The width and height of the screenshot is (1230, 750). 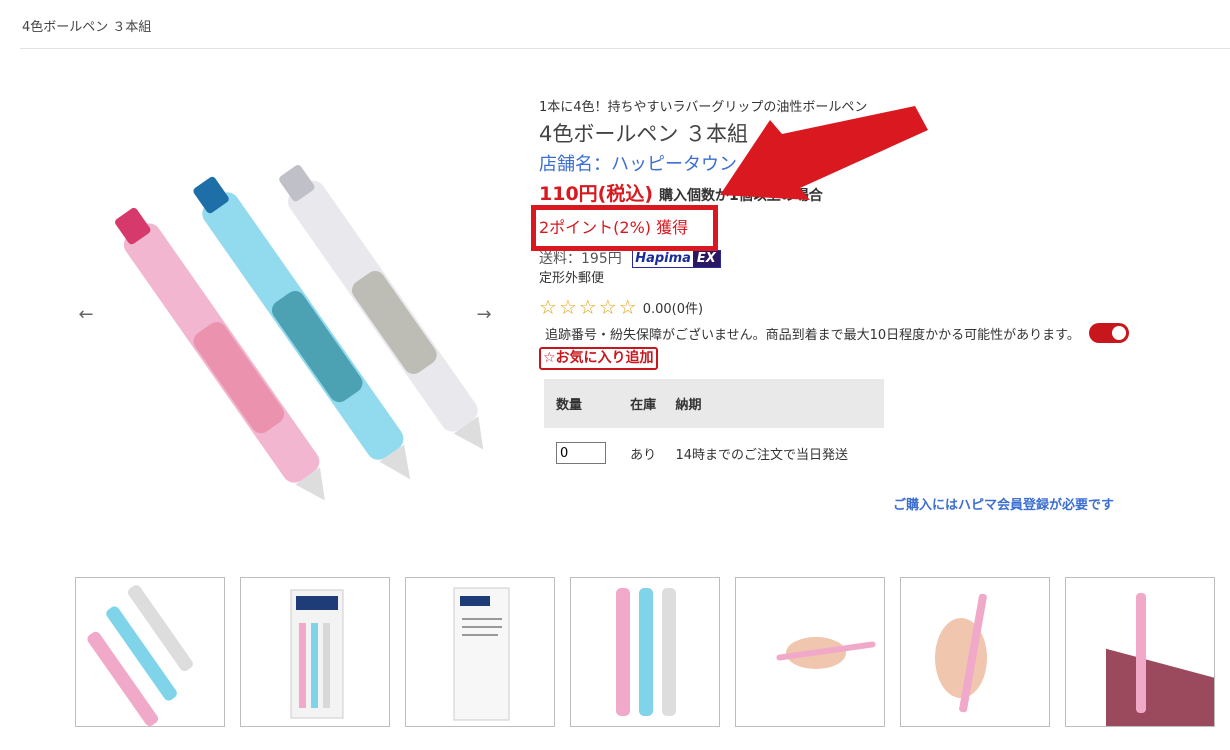 I want to click on annotation-arrow-icon, so click(x=824, y=153).